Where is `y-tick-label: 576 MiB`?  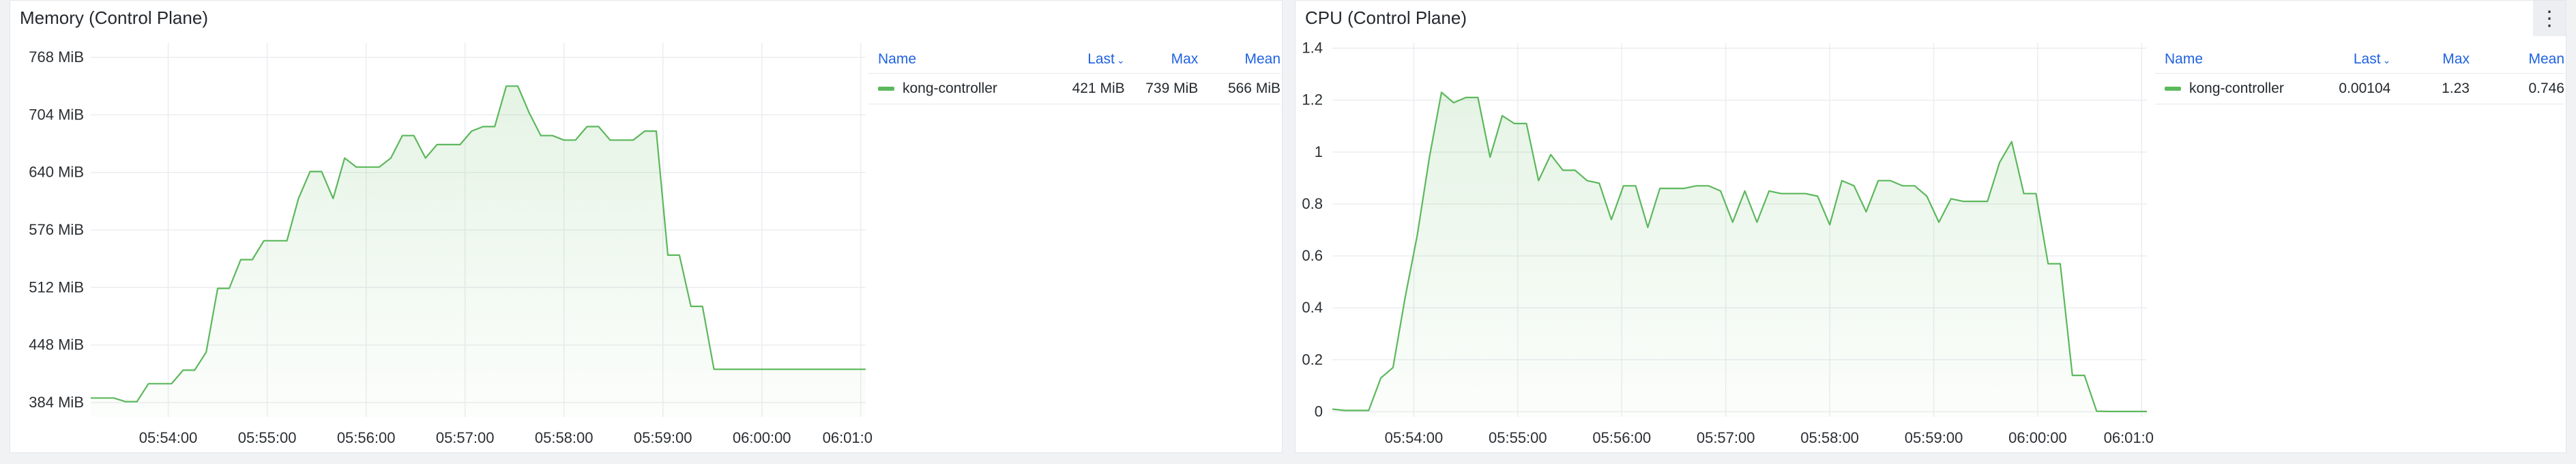
y-tick-label: 576 MiB is located at coordinates (56, 229).